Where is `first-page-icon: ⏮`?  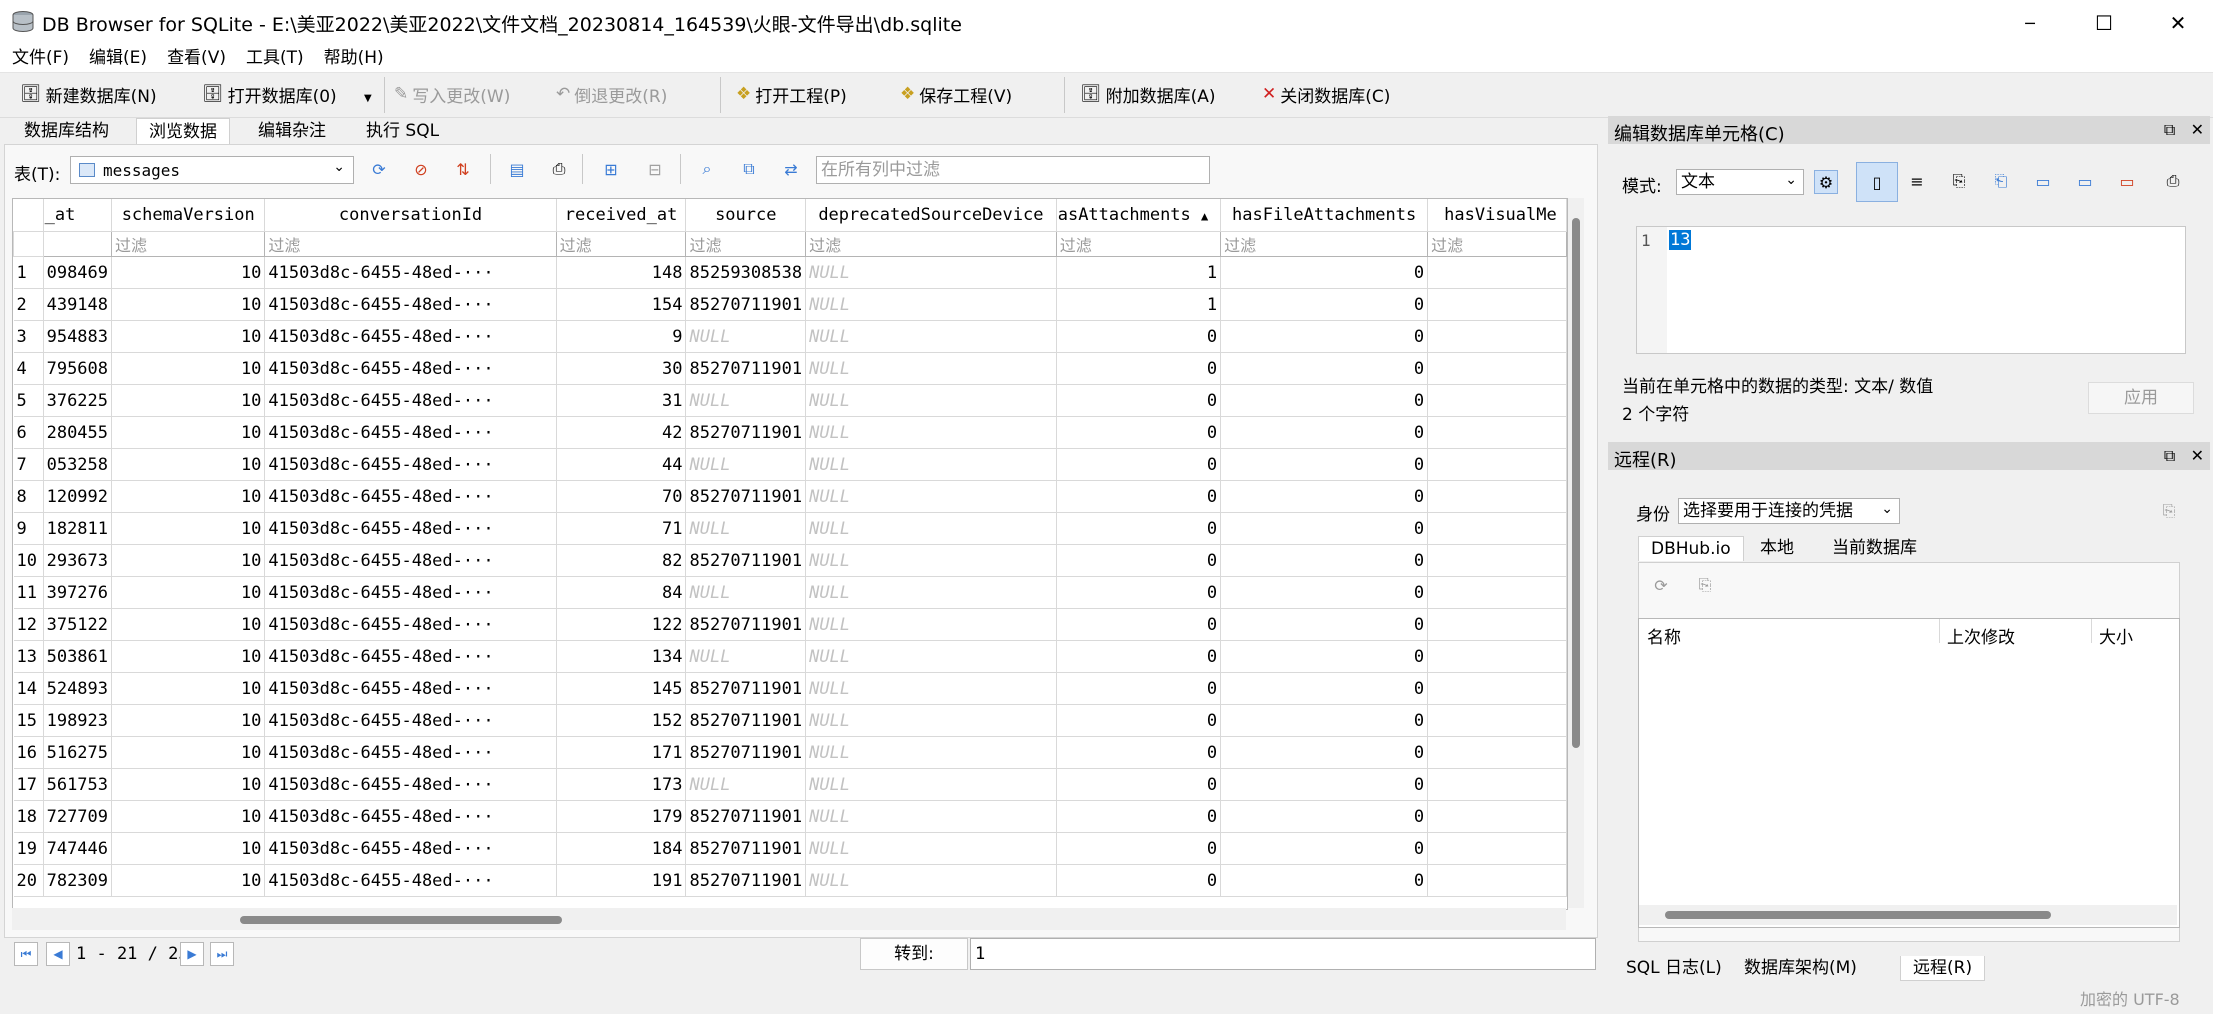
first-page-icon: ⏮ is located at coordinates (26, 954).